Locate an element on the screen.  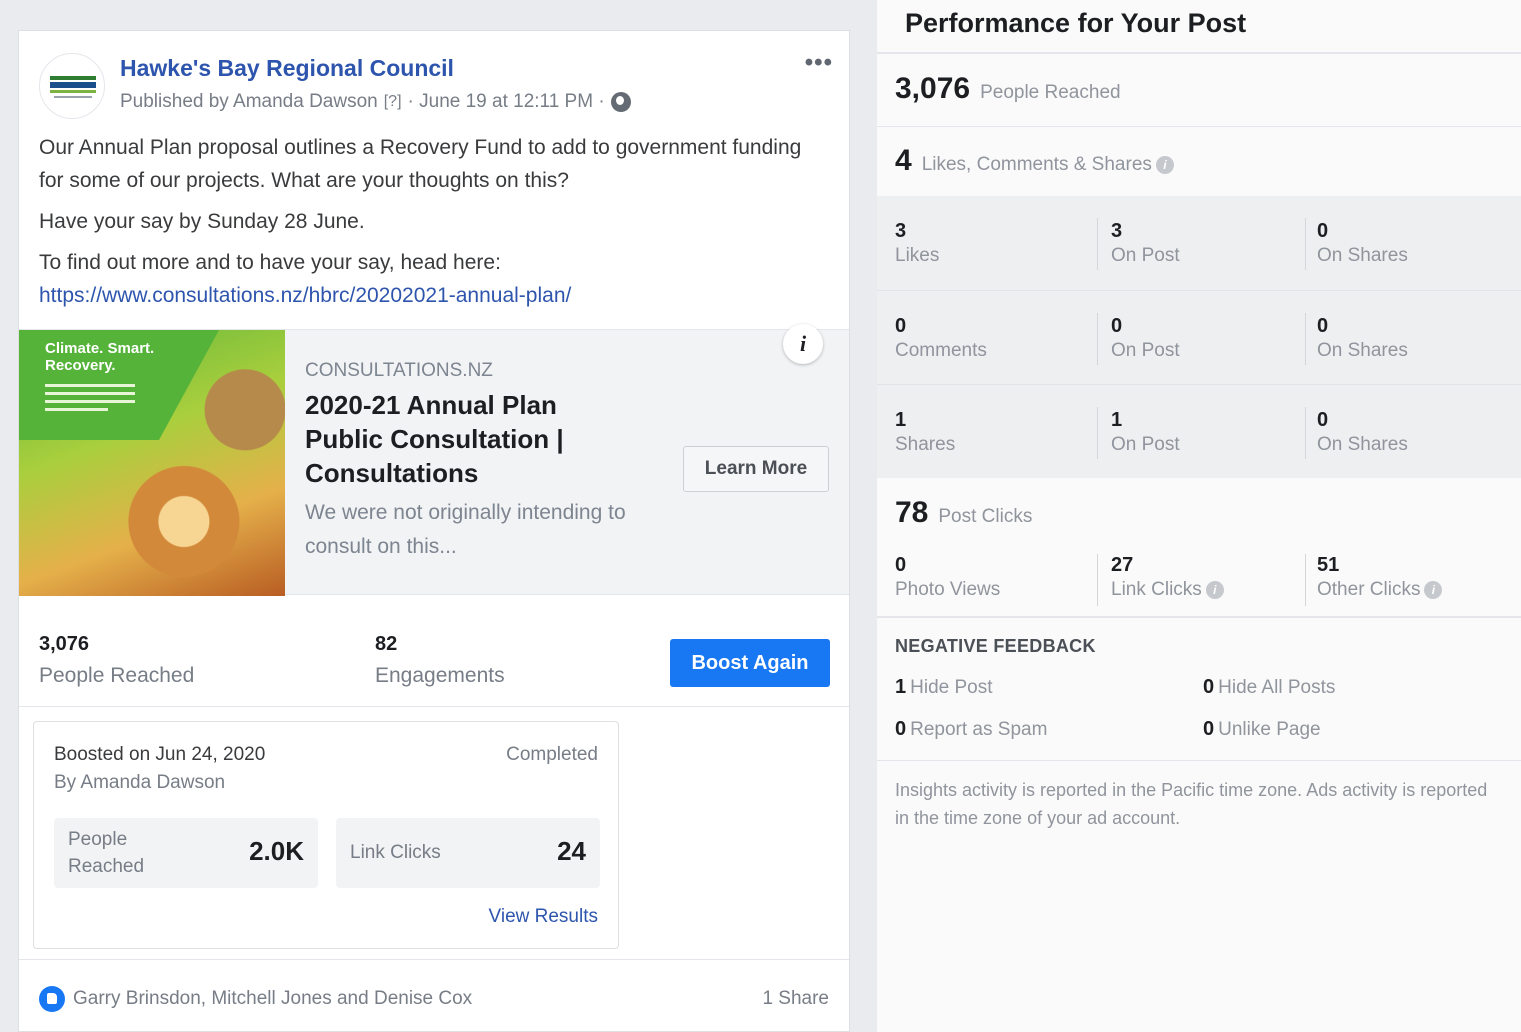
boost-date: Boosted on Jun 24, 2020 is located at coordinates (160, 754).